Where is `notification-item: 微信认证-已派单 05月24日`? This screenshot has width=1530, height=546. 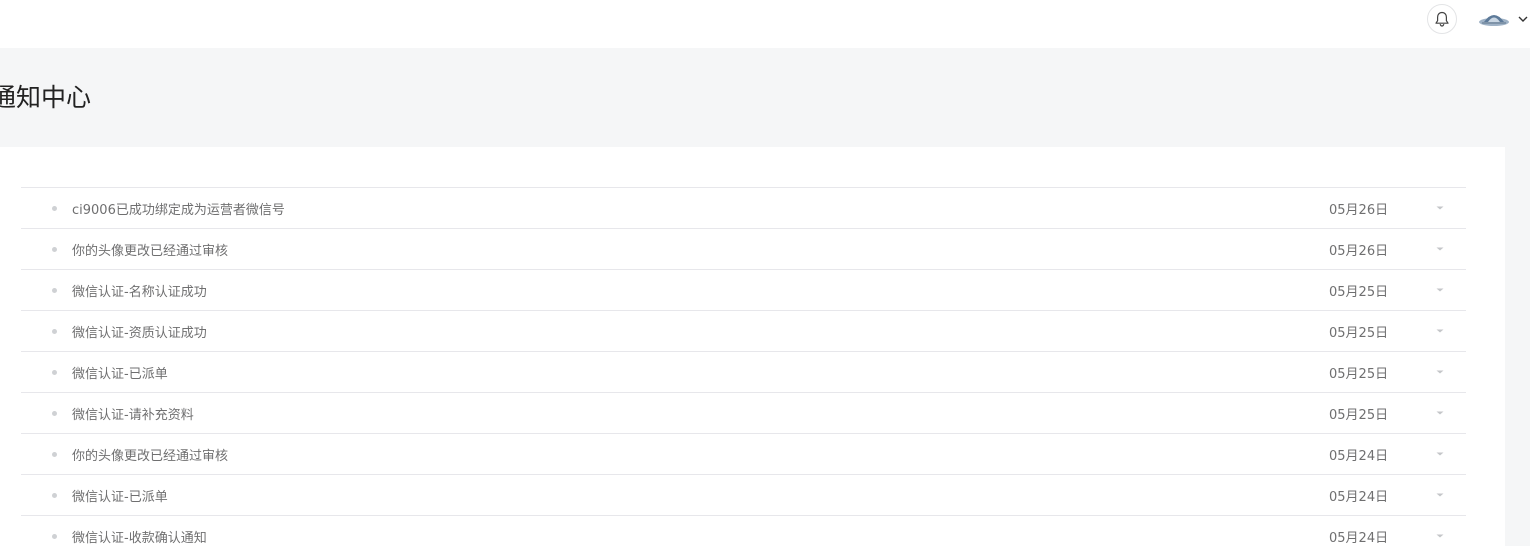 notification-item: 微信认证-已派单 05月24日 is located at coordinates (743, 495).